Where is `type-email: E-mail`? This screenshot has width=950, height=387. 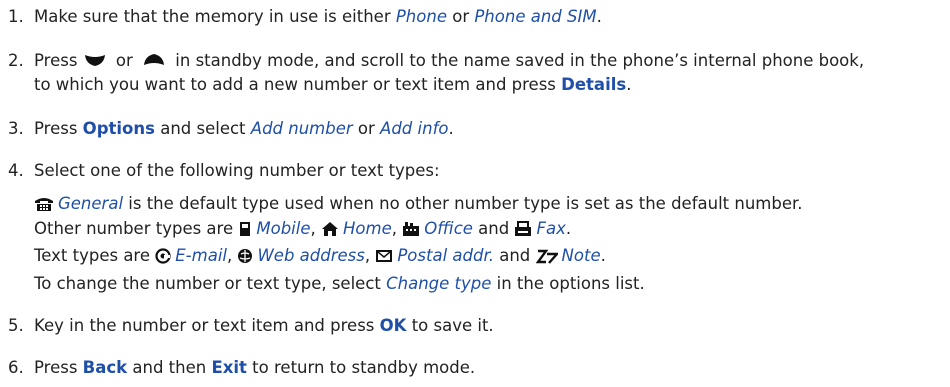 type-email: E-mail is located at coordinates (201, 255).